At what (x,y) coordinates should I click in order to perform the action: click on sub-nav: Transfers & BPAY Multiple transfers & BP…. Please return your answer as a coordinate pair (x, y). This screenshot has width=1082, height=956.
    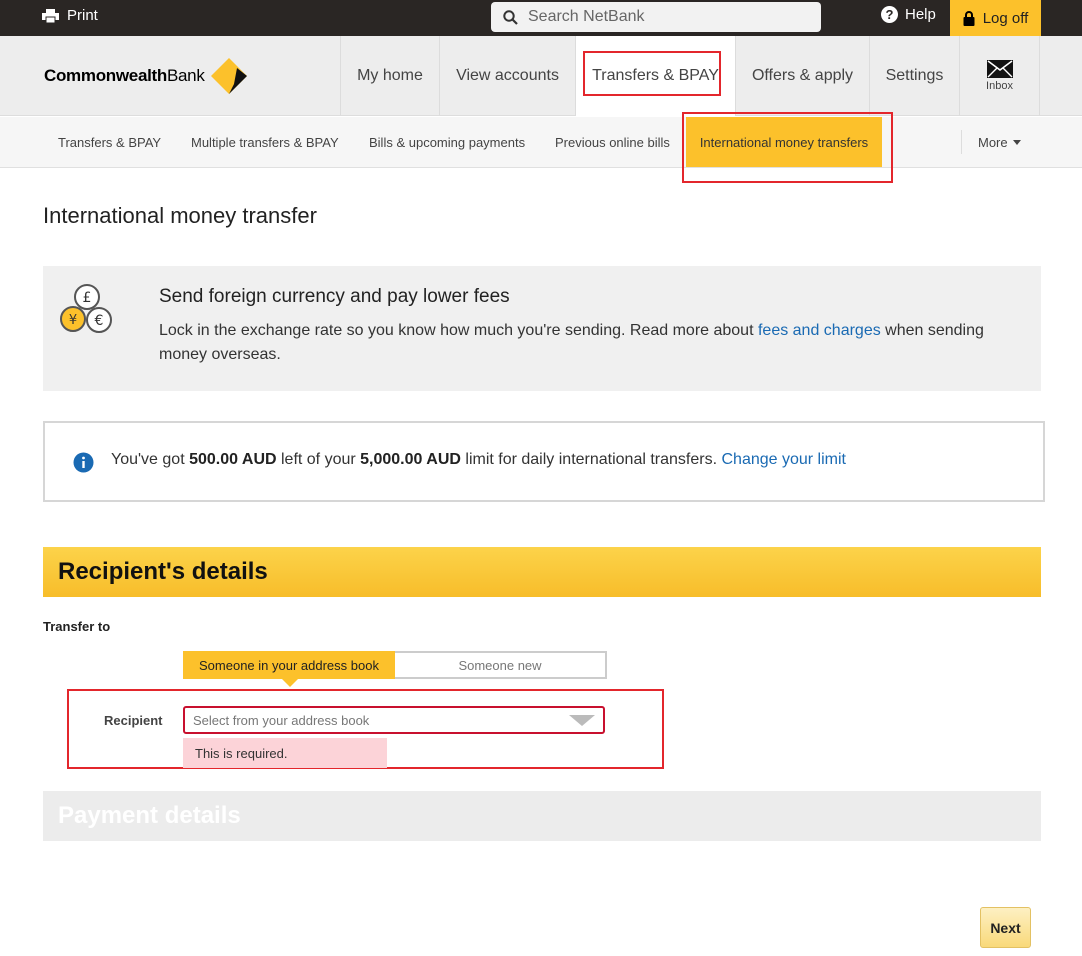
    Looking at the image, I should click on (541, 142).